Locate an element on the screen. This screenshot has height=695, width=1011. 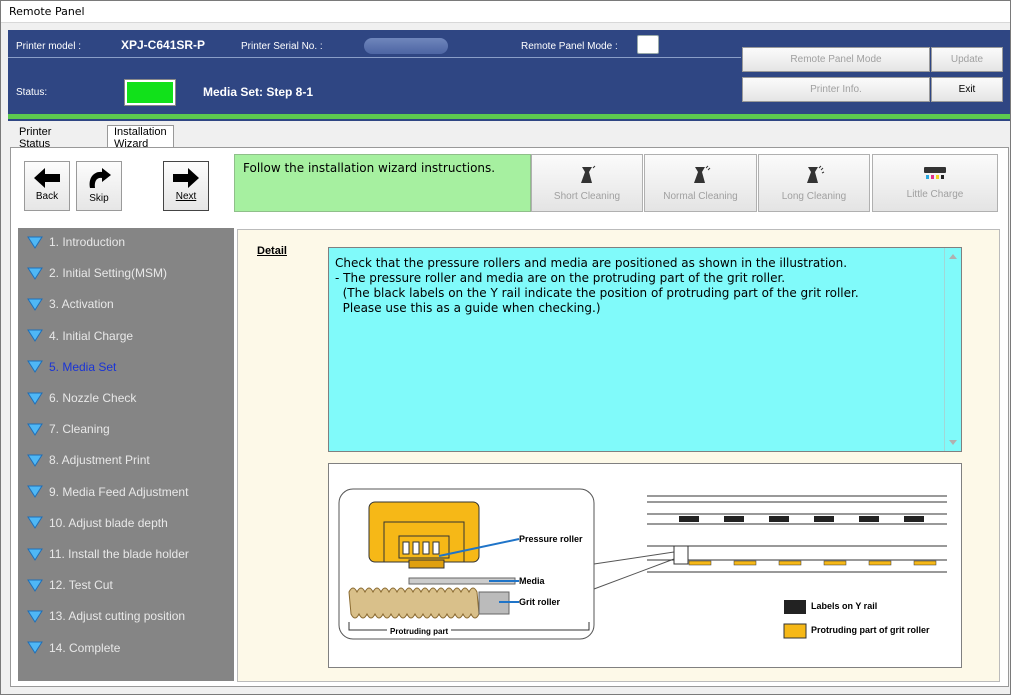
wizard-step-label: 6. Nozzle Check is located at coordinates (93, 398).